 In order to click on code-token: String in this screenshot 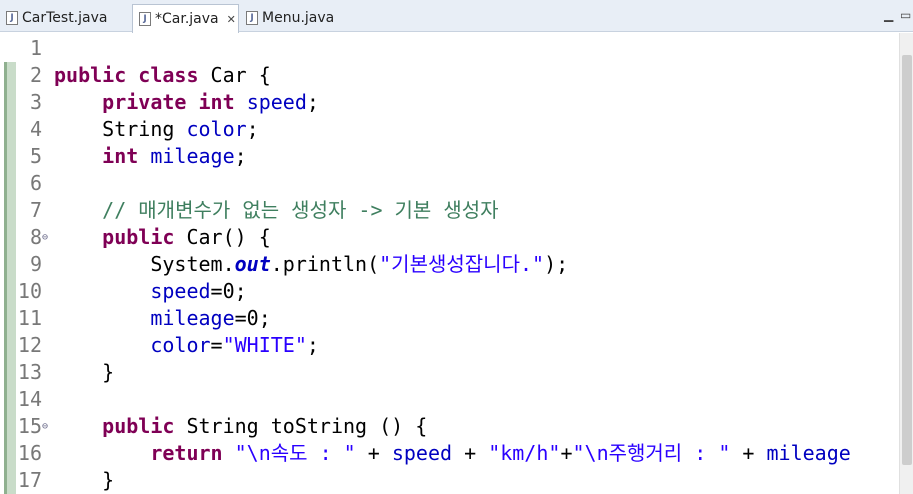, I will do `click(120, 129)`.